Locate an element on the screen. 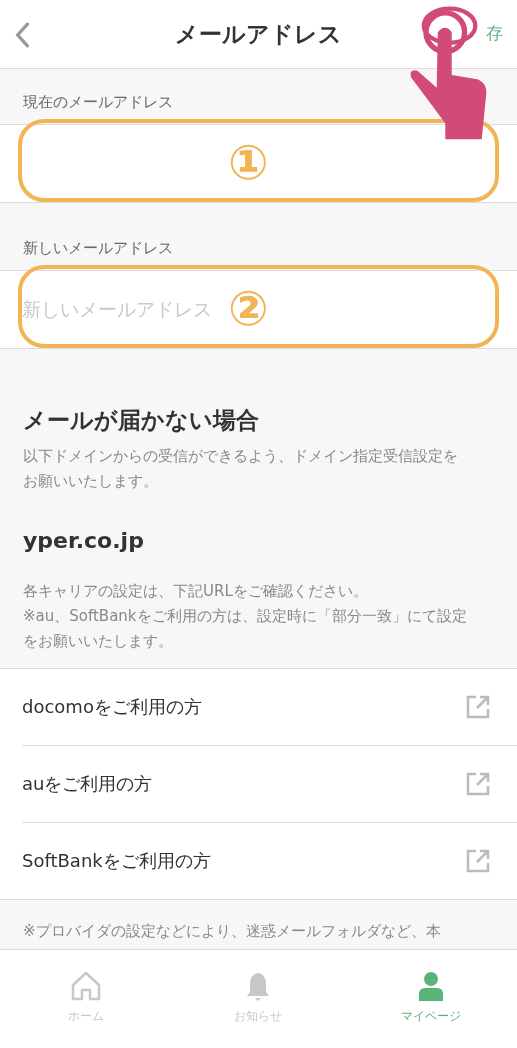 Image resolution: width=517 pixels, height=1048 pixels. section-heading: メールが届かない場合 is located at coordinates (141, 420).